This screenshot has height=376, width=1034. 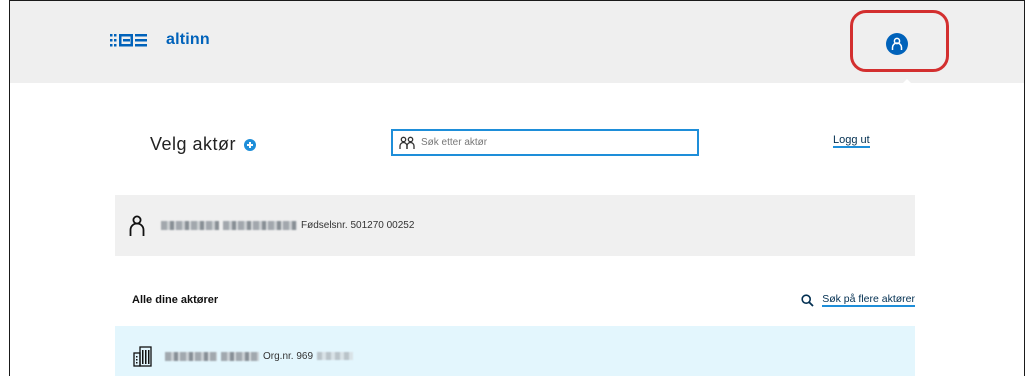 What do you see at coordinates (142, 356) in the screenshot?
I see `building-icon` at bounding box center [142, 356].